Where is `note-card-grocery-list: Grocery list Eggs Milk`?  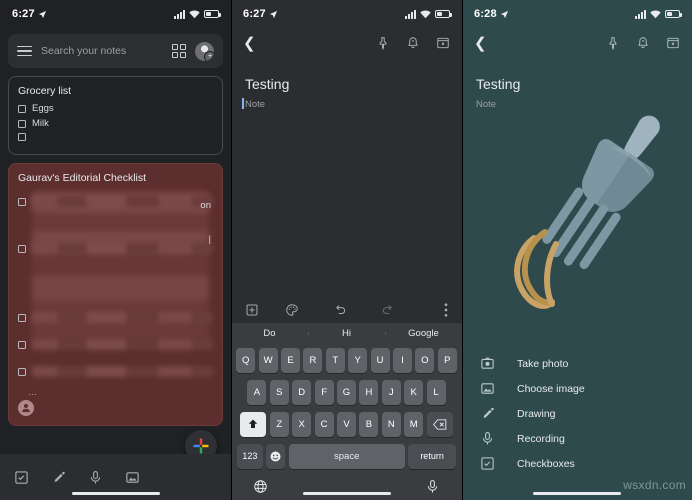
note-card-grocery-list: Grocery list Eggs Milk is located at coordinates (115, 115).